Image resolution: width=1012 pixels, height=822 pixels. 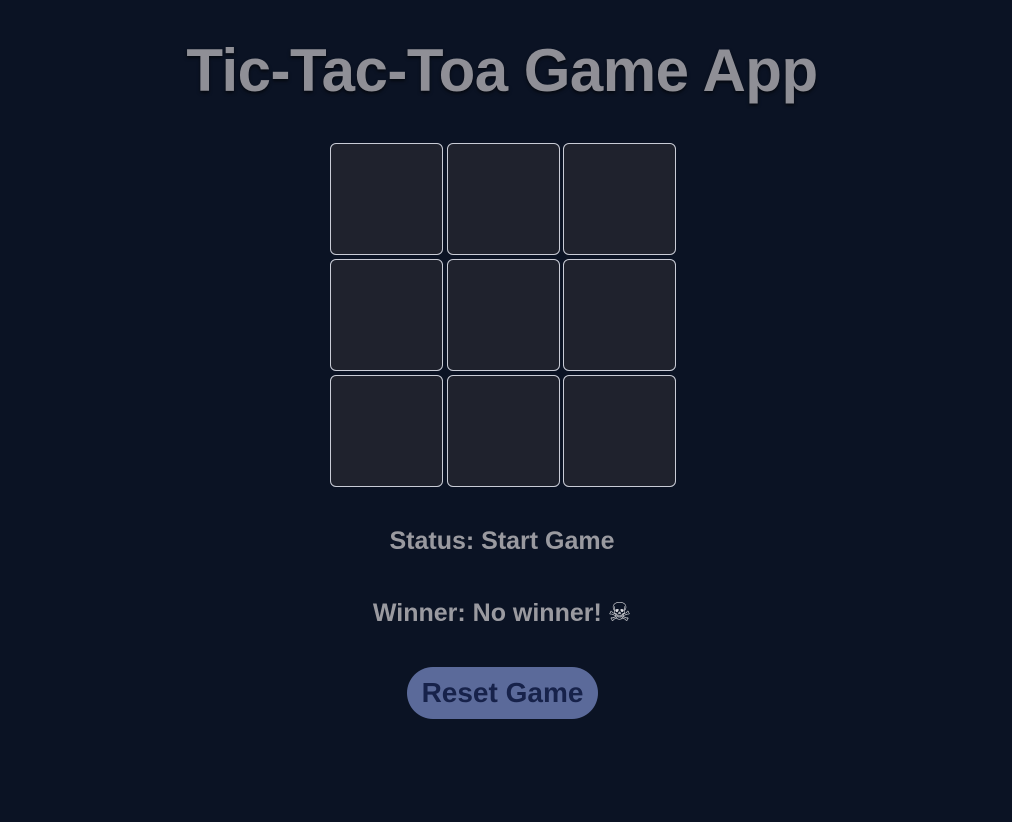 I want to click on game-board, so click(x=503, y=316).